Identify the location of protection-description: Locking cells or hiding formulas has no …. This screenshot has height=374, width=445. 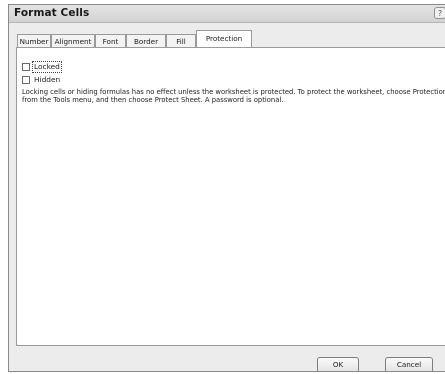
(233, 96).